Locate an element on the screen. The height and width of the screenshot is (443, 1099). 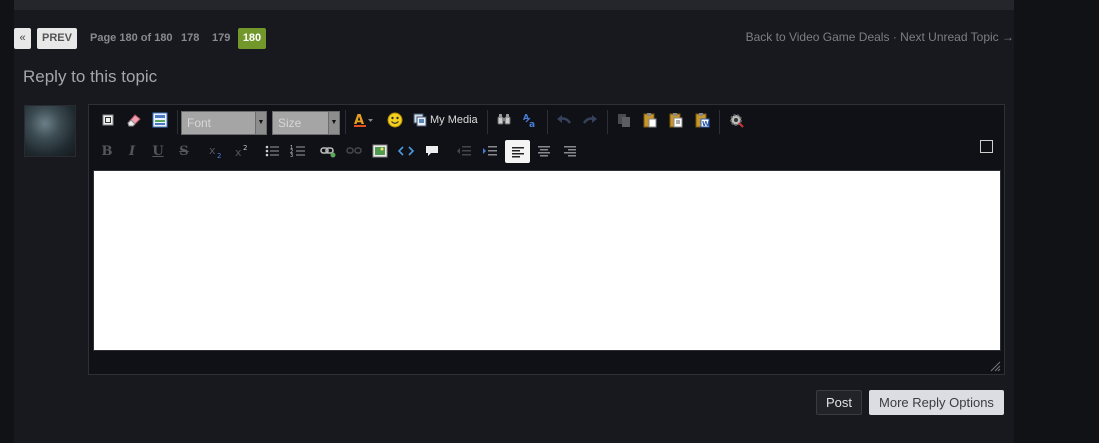
copy-icon is located at coordinates (624, 120).